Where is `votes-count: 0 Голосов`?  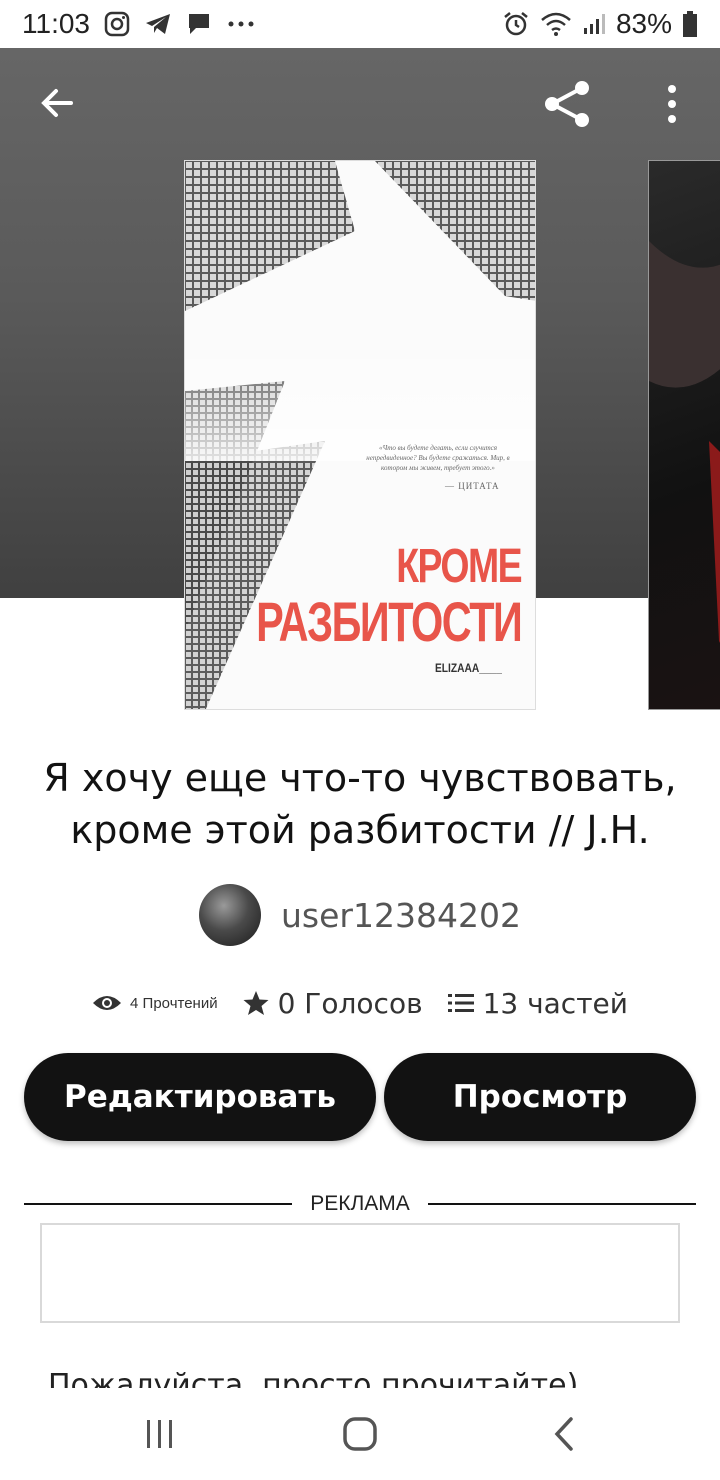
votes-count: 0 Голосов is located at coordinates (350, 1003).